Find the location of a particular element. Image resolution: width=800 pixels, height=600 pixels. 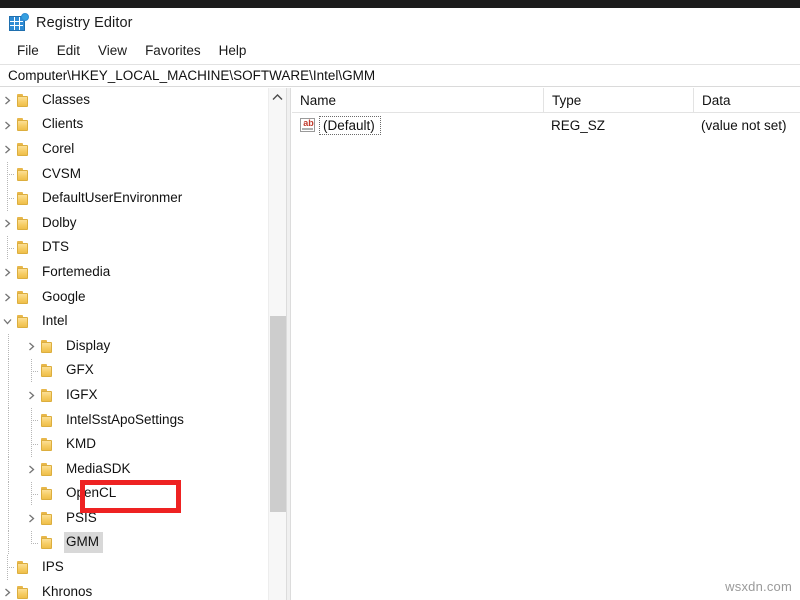

gear-icon is located at coordinates (25, 16).